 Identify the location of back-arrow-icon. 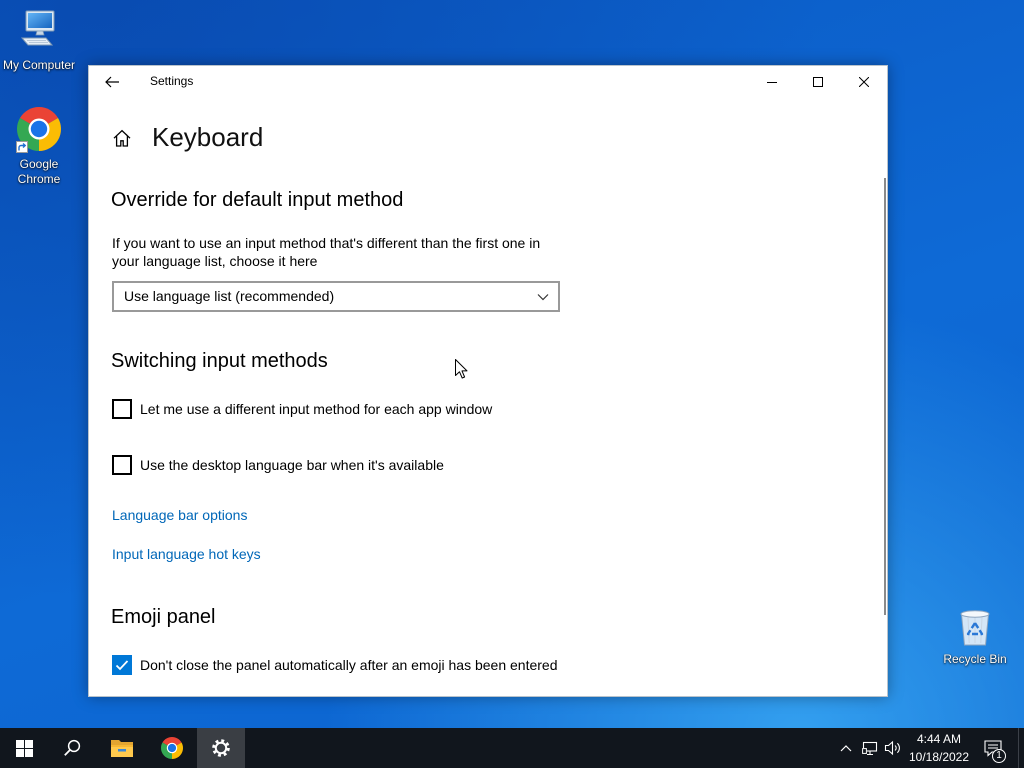
(112, 81).